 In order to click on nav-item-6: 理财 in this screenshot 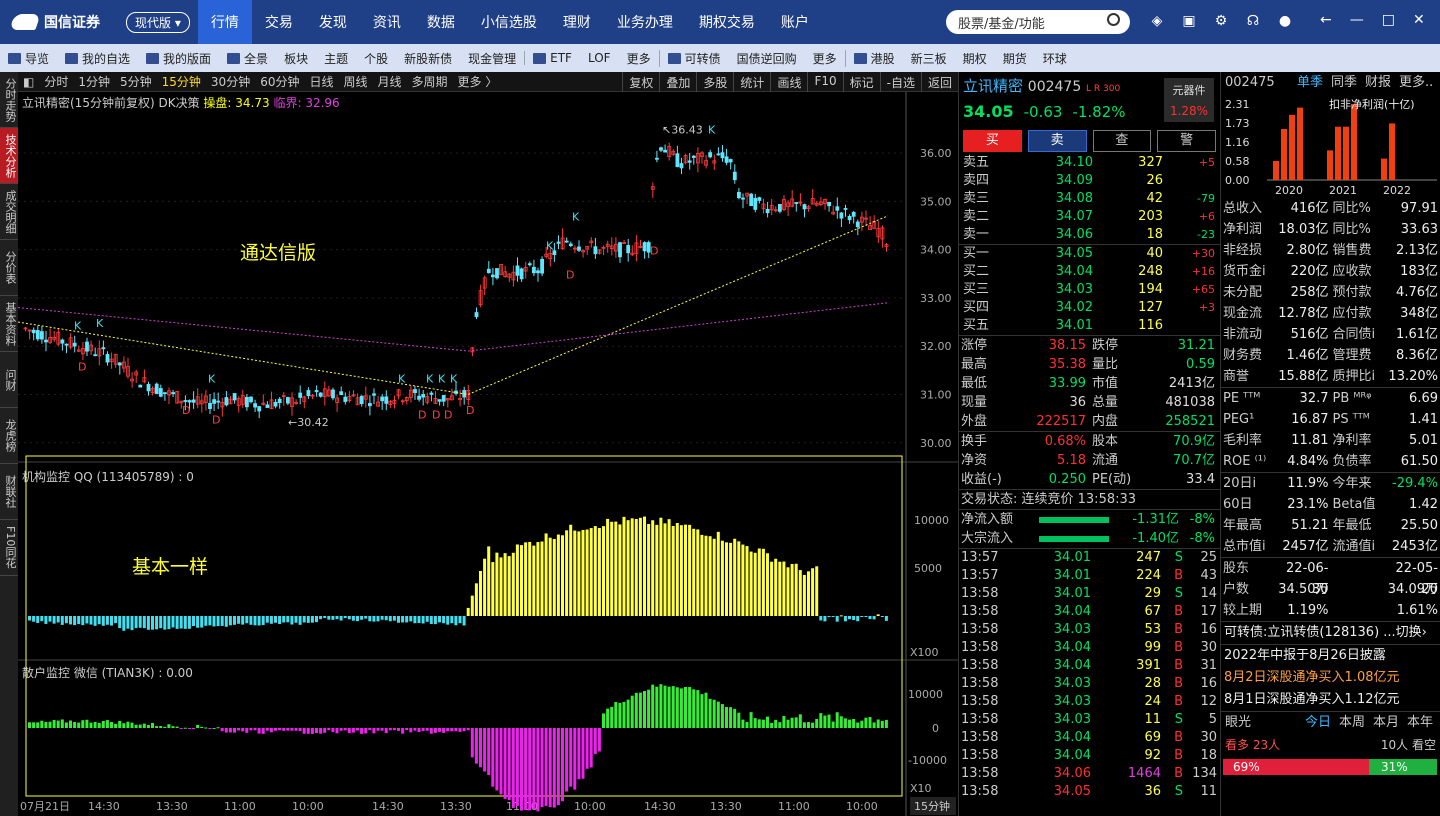, I will do `click(577, 22)`.